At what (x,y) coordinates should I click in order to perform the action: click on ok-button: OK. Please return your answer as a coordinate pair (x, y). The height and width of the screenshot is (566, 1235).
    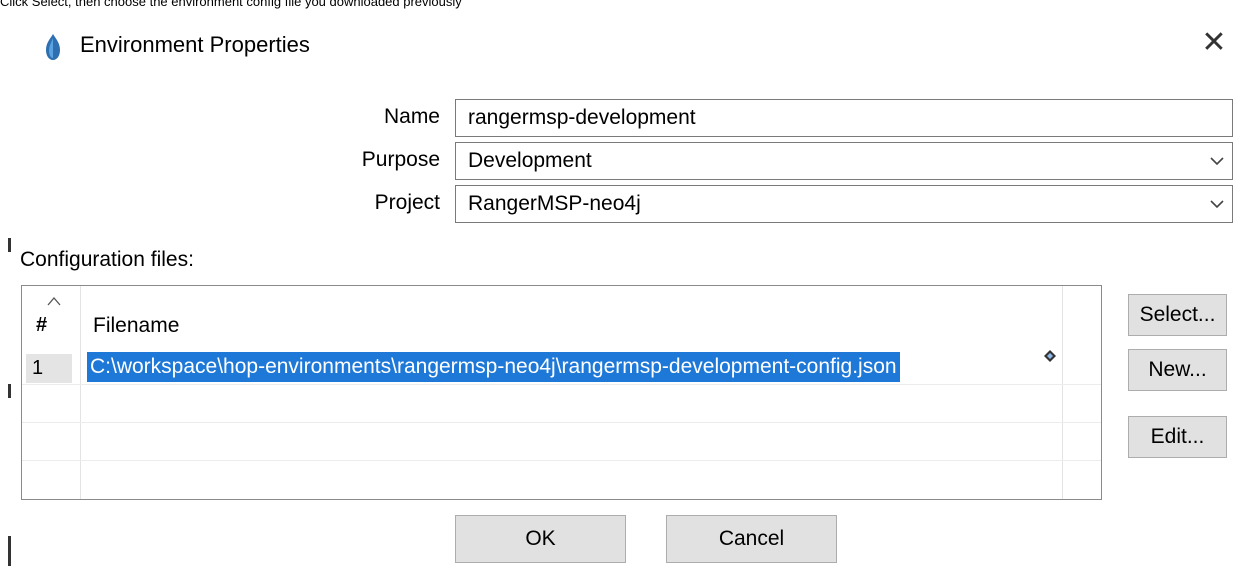
    Looking at the image, I should click on (540, 539).